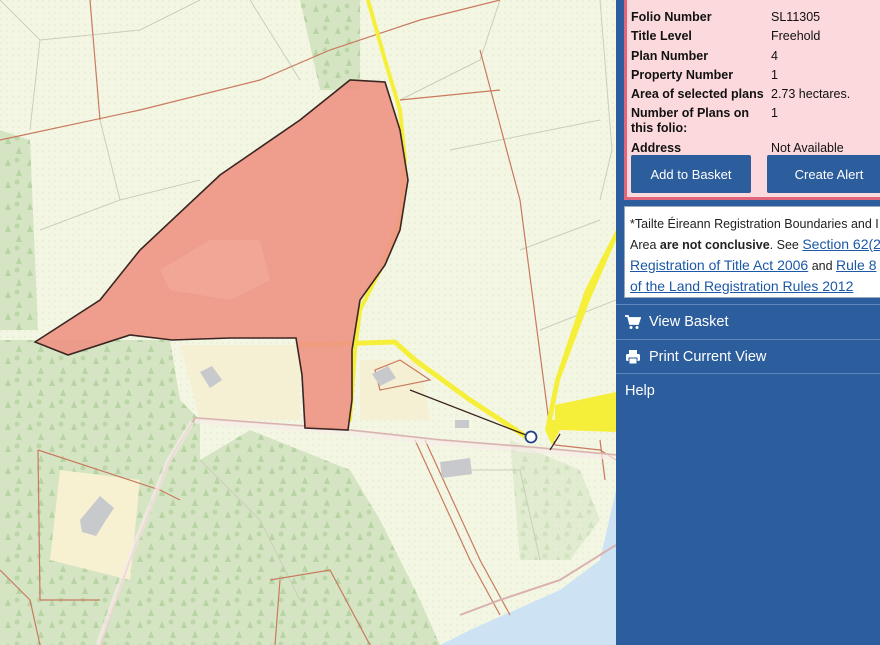 The width and height of the screenshot is (880, 645). I want to click on folio-number-label: Folio Number, so click(671, 17).